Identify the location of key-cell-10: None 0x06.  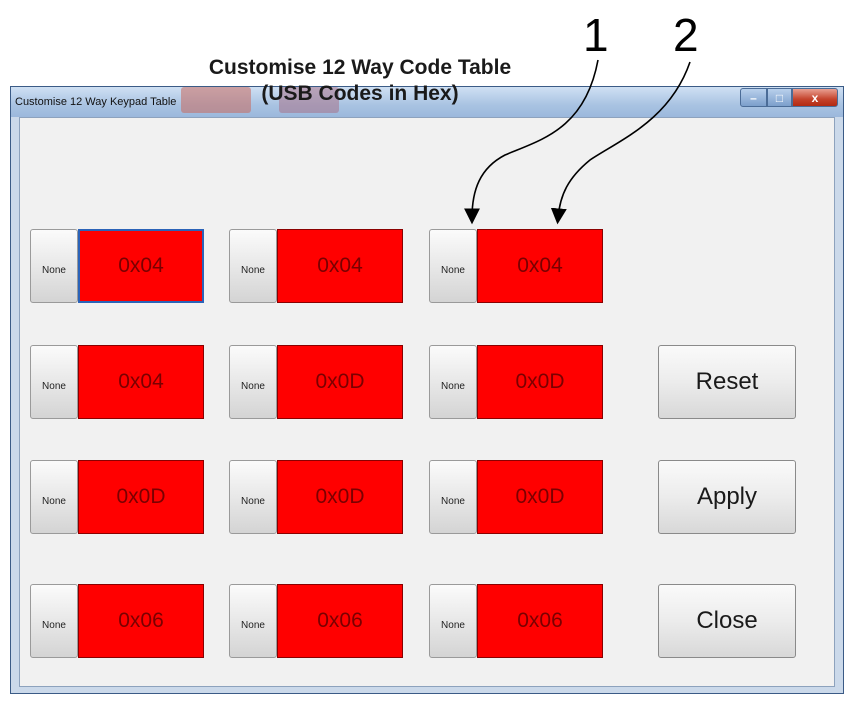
(118, 622).